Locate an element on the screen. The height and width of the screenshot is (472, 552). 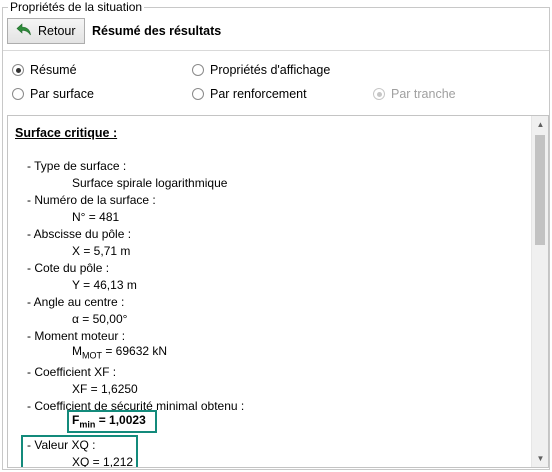
item-value: N° = 481 is located at coordinates (96, 217).